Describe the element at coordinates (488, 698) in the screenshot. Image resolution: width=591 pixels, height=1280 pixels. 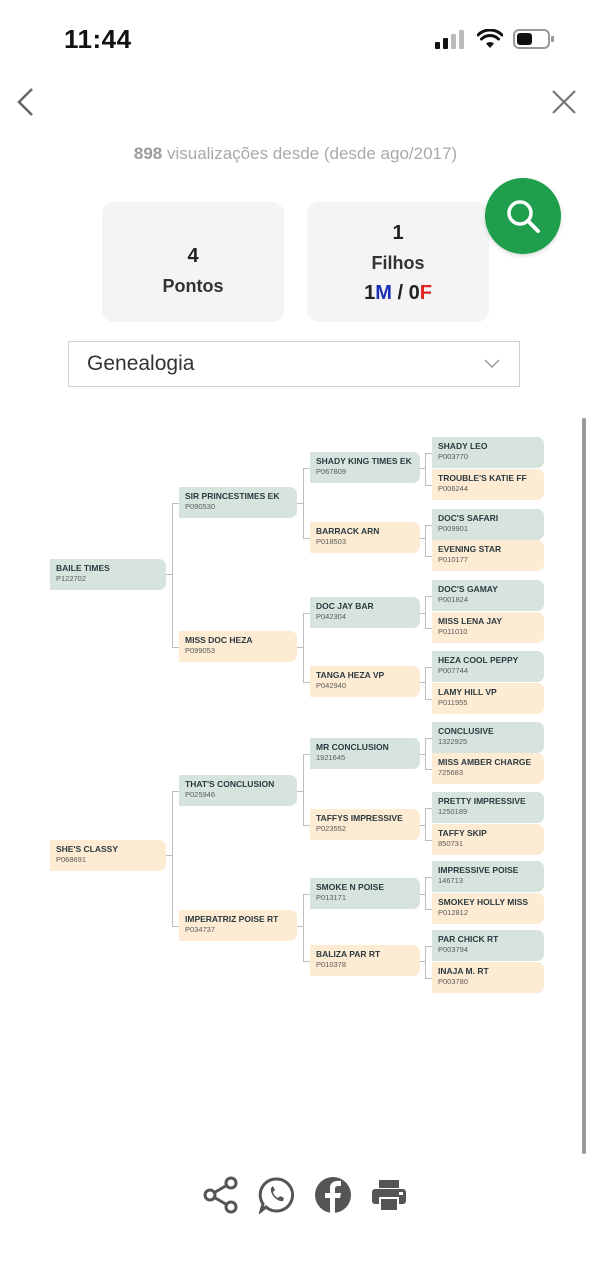
I see `pedigree-entry: LAMY HILL VP P011955` at that location.